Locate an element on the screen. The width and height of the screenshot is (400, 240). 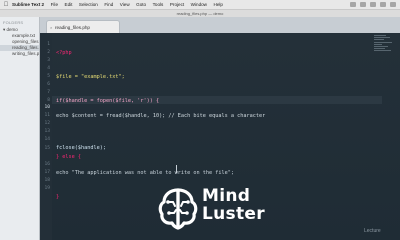
code-line: 14 fclose($handle); is located at coordinates (210, 139).